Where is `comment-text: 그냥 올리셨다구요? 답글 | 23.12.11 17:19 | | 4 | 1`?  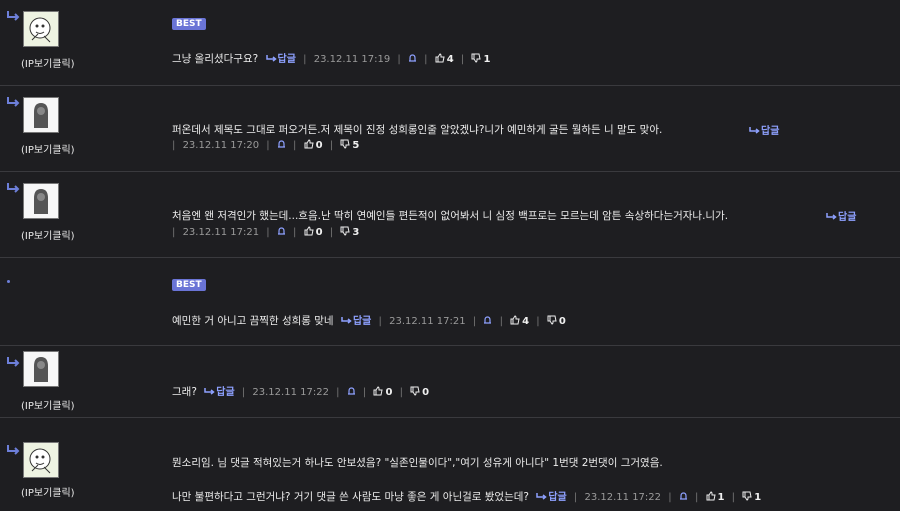 comment-text: 그냥 올리셨다구요? 답글 | 23.12.11 17:19 | | 4 | 1 is located at coordinates (331, 58).